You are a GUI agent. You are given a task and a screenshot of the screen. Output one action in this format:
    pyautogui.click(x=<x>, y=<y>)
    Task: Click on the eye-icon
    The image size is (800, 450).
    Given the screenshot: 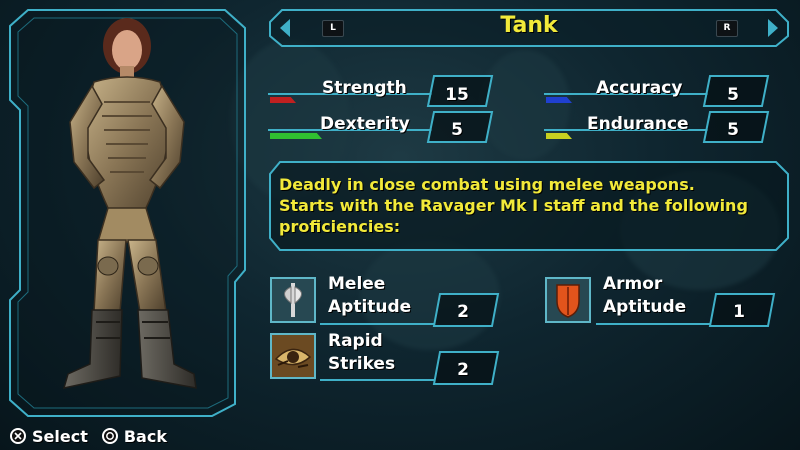 What is the action you would take?
    pyautogui.click(x=293, y=356)
    